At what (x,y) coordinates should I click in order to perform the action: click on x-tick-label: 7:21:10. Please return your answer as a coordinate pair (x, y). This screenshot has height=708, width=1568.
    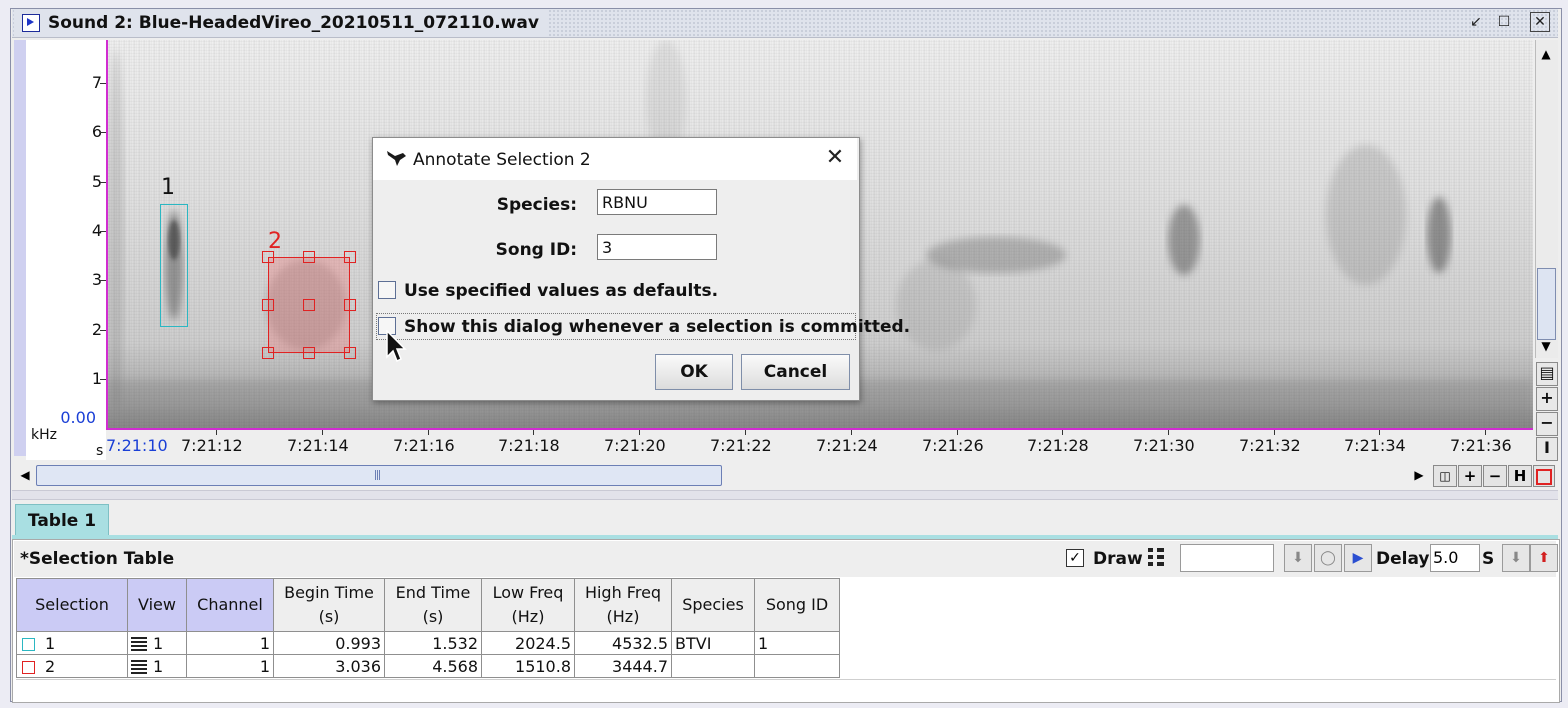
    Looking at the image, I should click on (137, 445).